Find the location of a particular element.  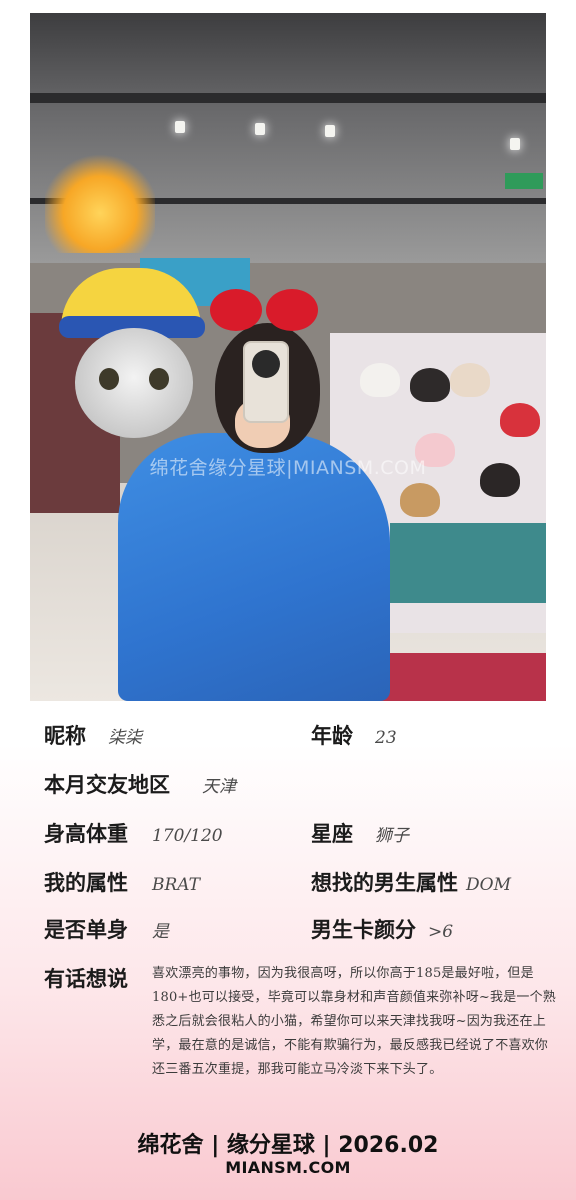

zodiac-row: 星座 狮子 is located at coordinates (360, 833).